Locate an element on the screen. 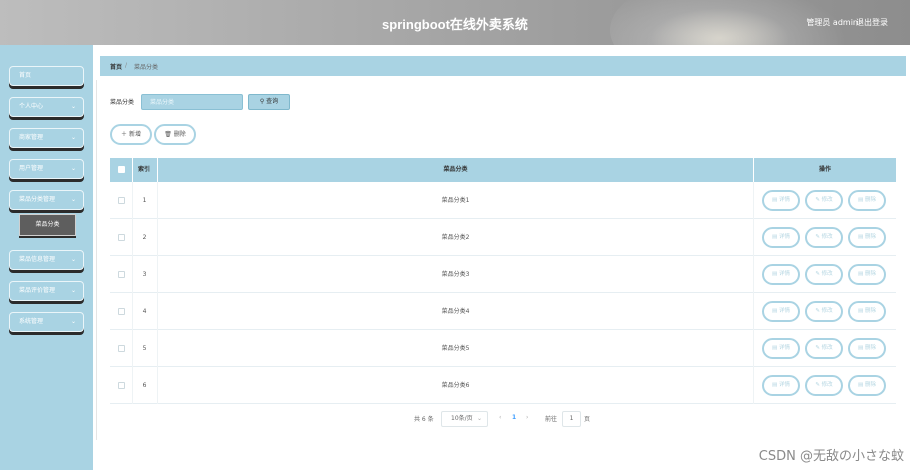 This screenshot has width=910, height=470. add-button-label: ＋ 新增 is located at coordinates (131, 134).